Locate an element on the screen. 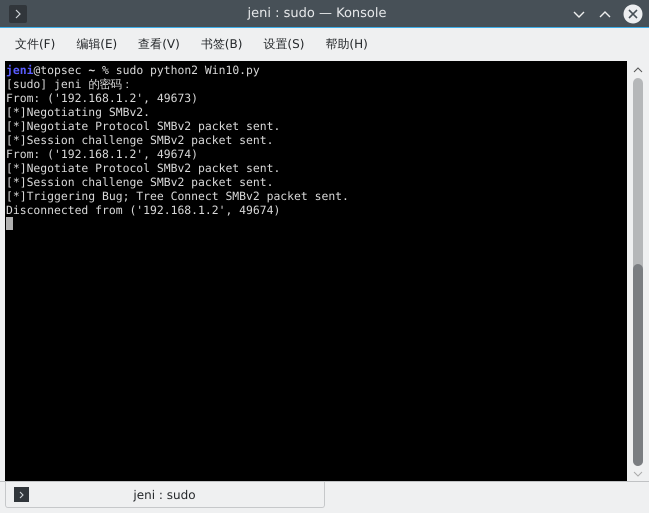 This screenshot has width=649, height=513. scrollbar-track is located at coordinates (638, 272).